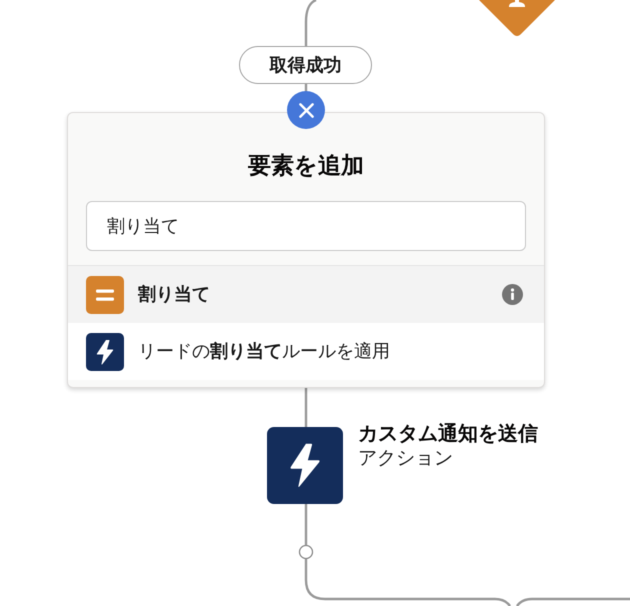 The width and height of the screenshot is (630, 606). I want to click on panel-title: 要素を追加, so click(306, 166).